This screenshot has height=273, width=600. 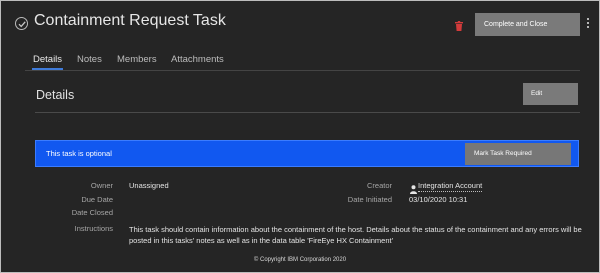 I want to click on owner-value: Unassigned, so click(x=149, y=185).